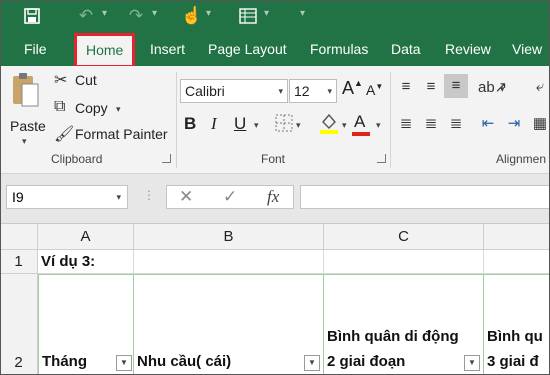 The height and width of the screenshot is (375, 550). I want to click on clipboard-launcher-icon, so click(166, 158).